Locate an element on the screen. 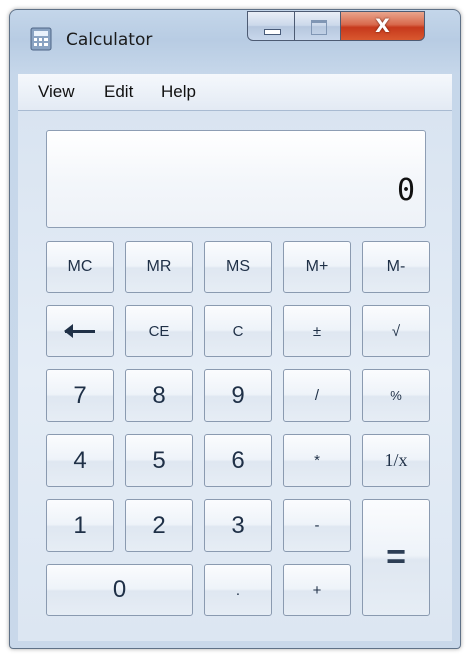 Image resolution: width=473 pixels, height=660 pixels. key-label: 2 is located at coordinates (159, 525).